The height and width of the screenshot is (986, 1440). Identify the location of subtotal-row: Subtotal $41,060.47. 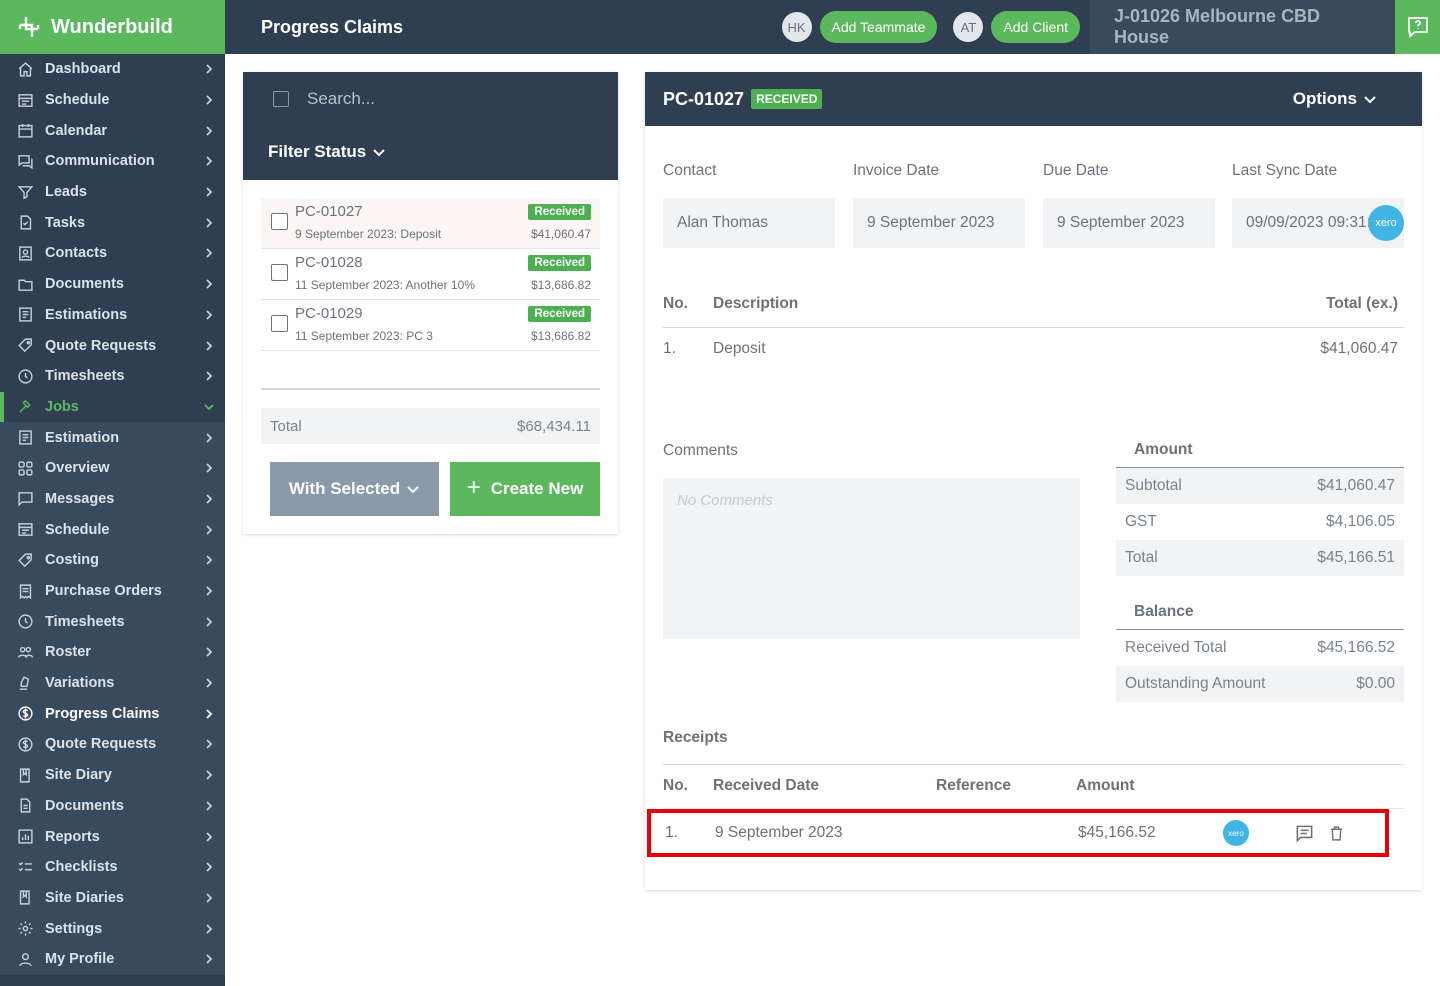
(1260, 486).